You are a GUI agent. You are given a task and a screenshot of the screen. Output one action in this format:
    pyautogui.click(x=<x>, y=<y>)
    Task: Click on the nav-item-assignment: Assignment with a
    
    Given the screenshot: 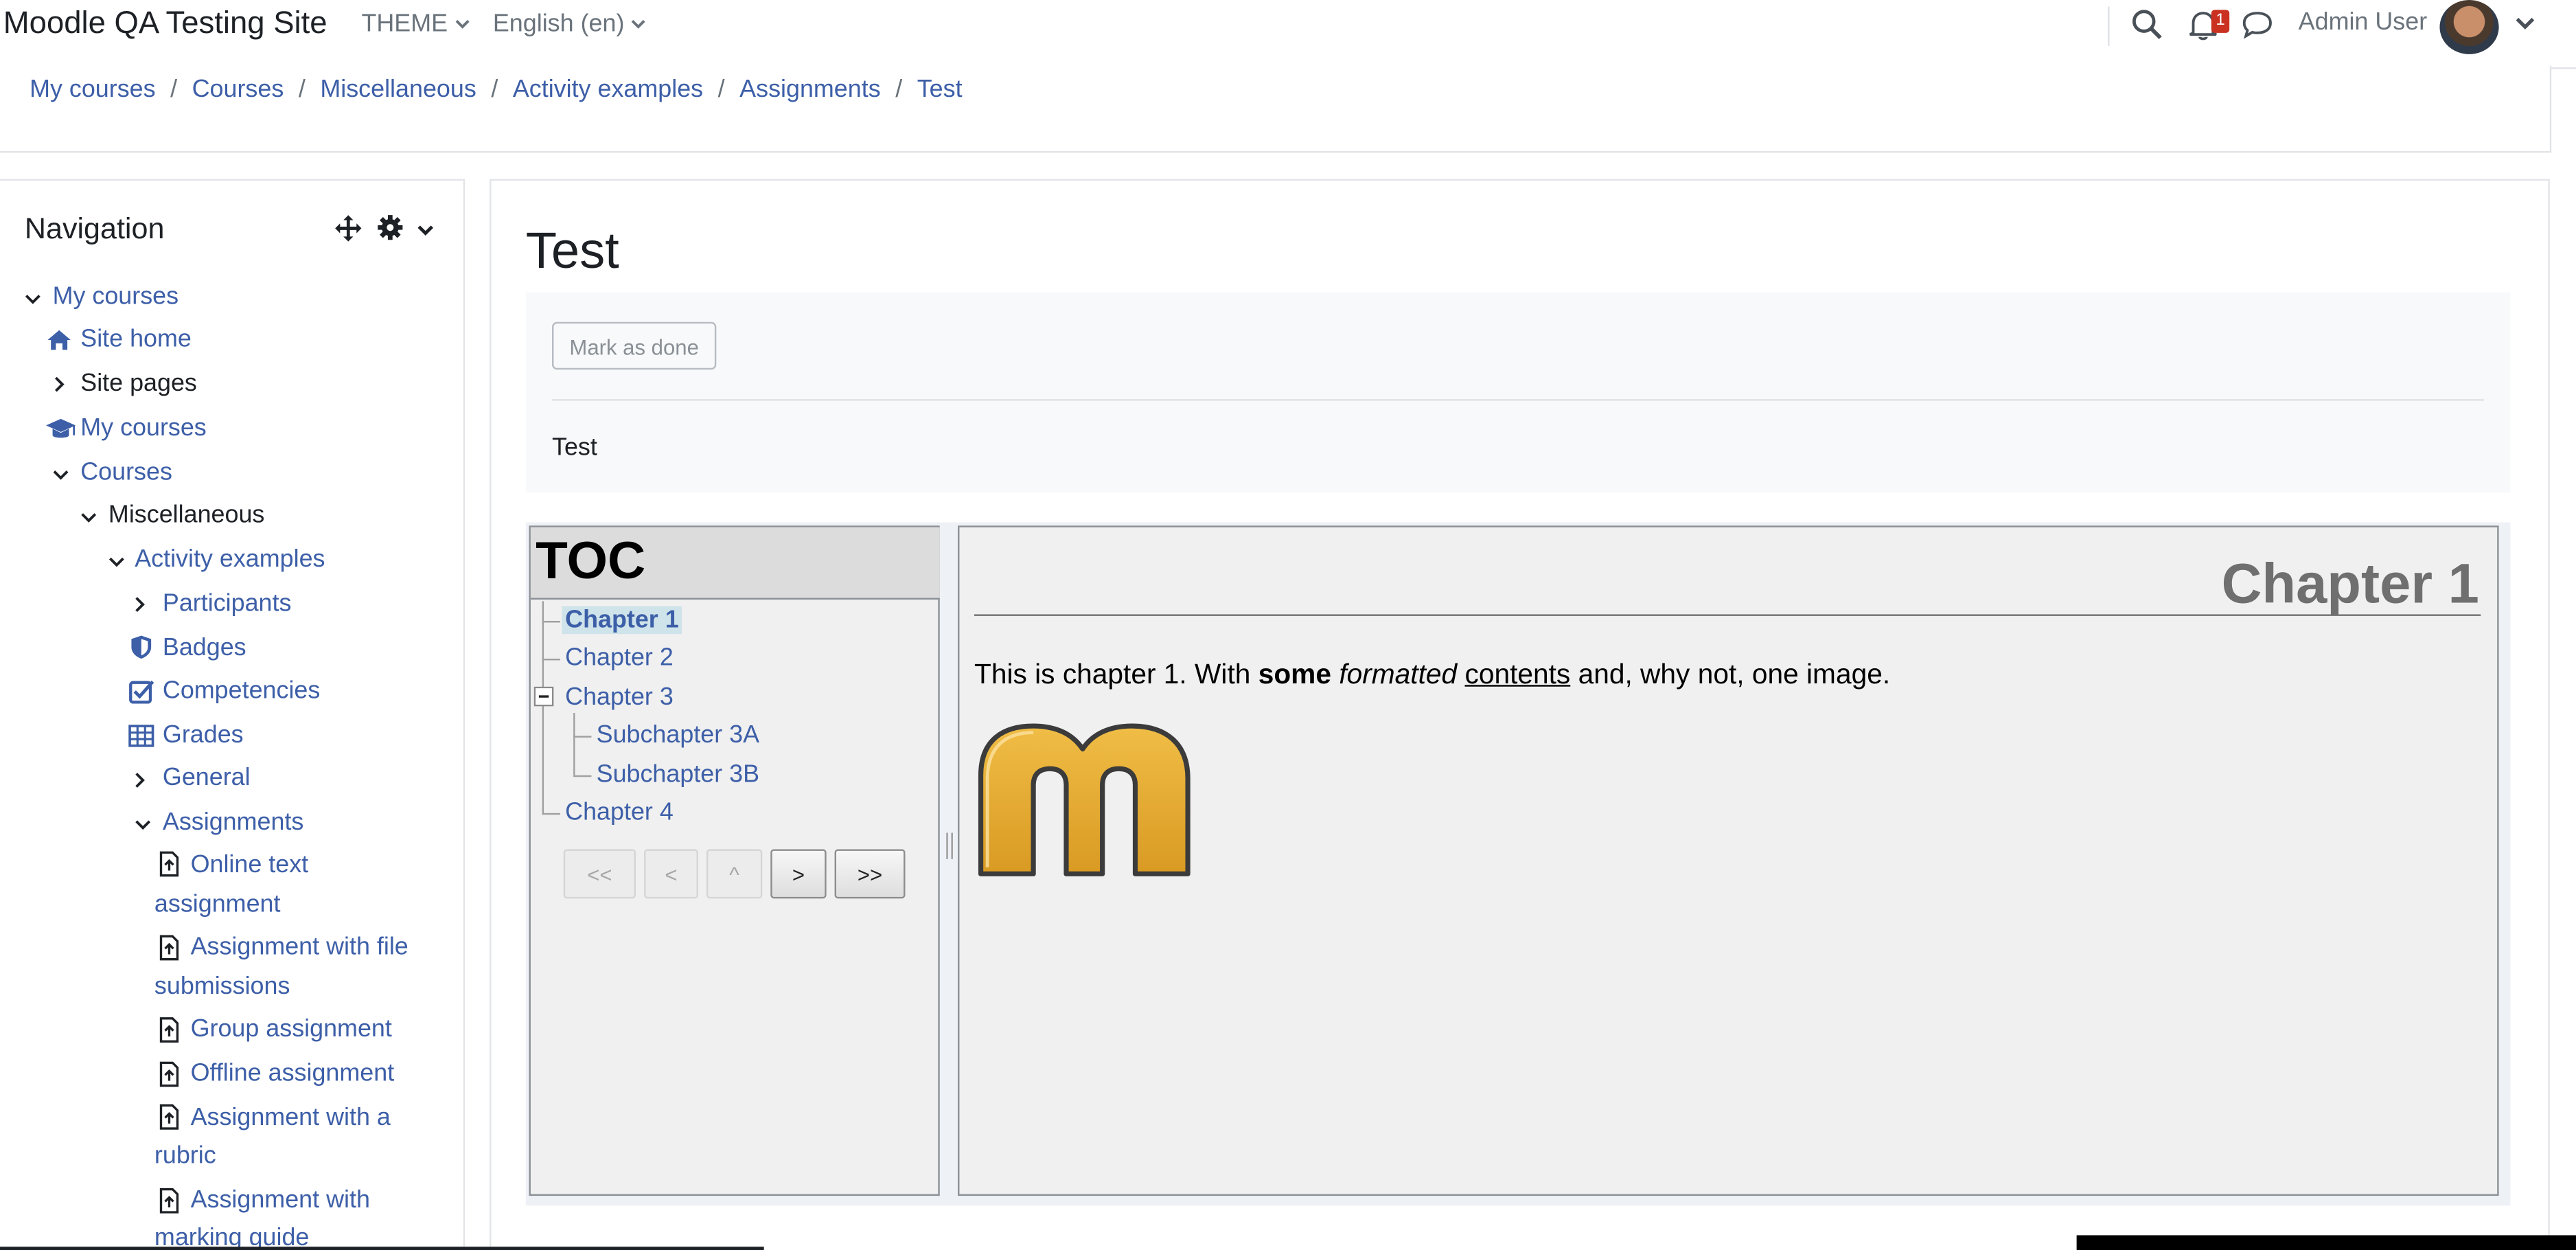 What is the action you would take?
    pyautogui.click(x=291, y=1118)
    